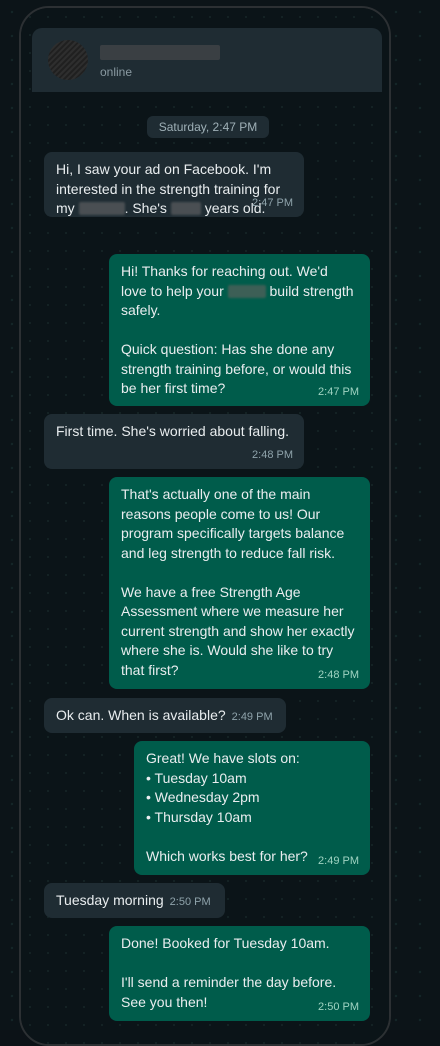 Image resolution: width=440 pixels, height=1046 pixels. I want to click on message-text: Tuesday morning, so click(110, 900).